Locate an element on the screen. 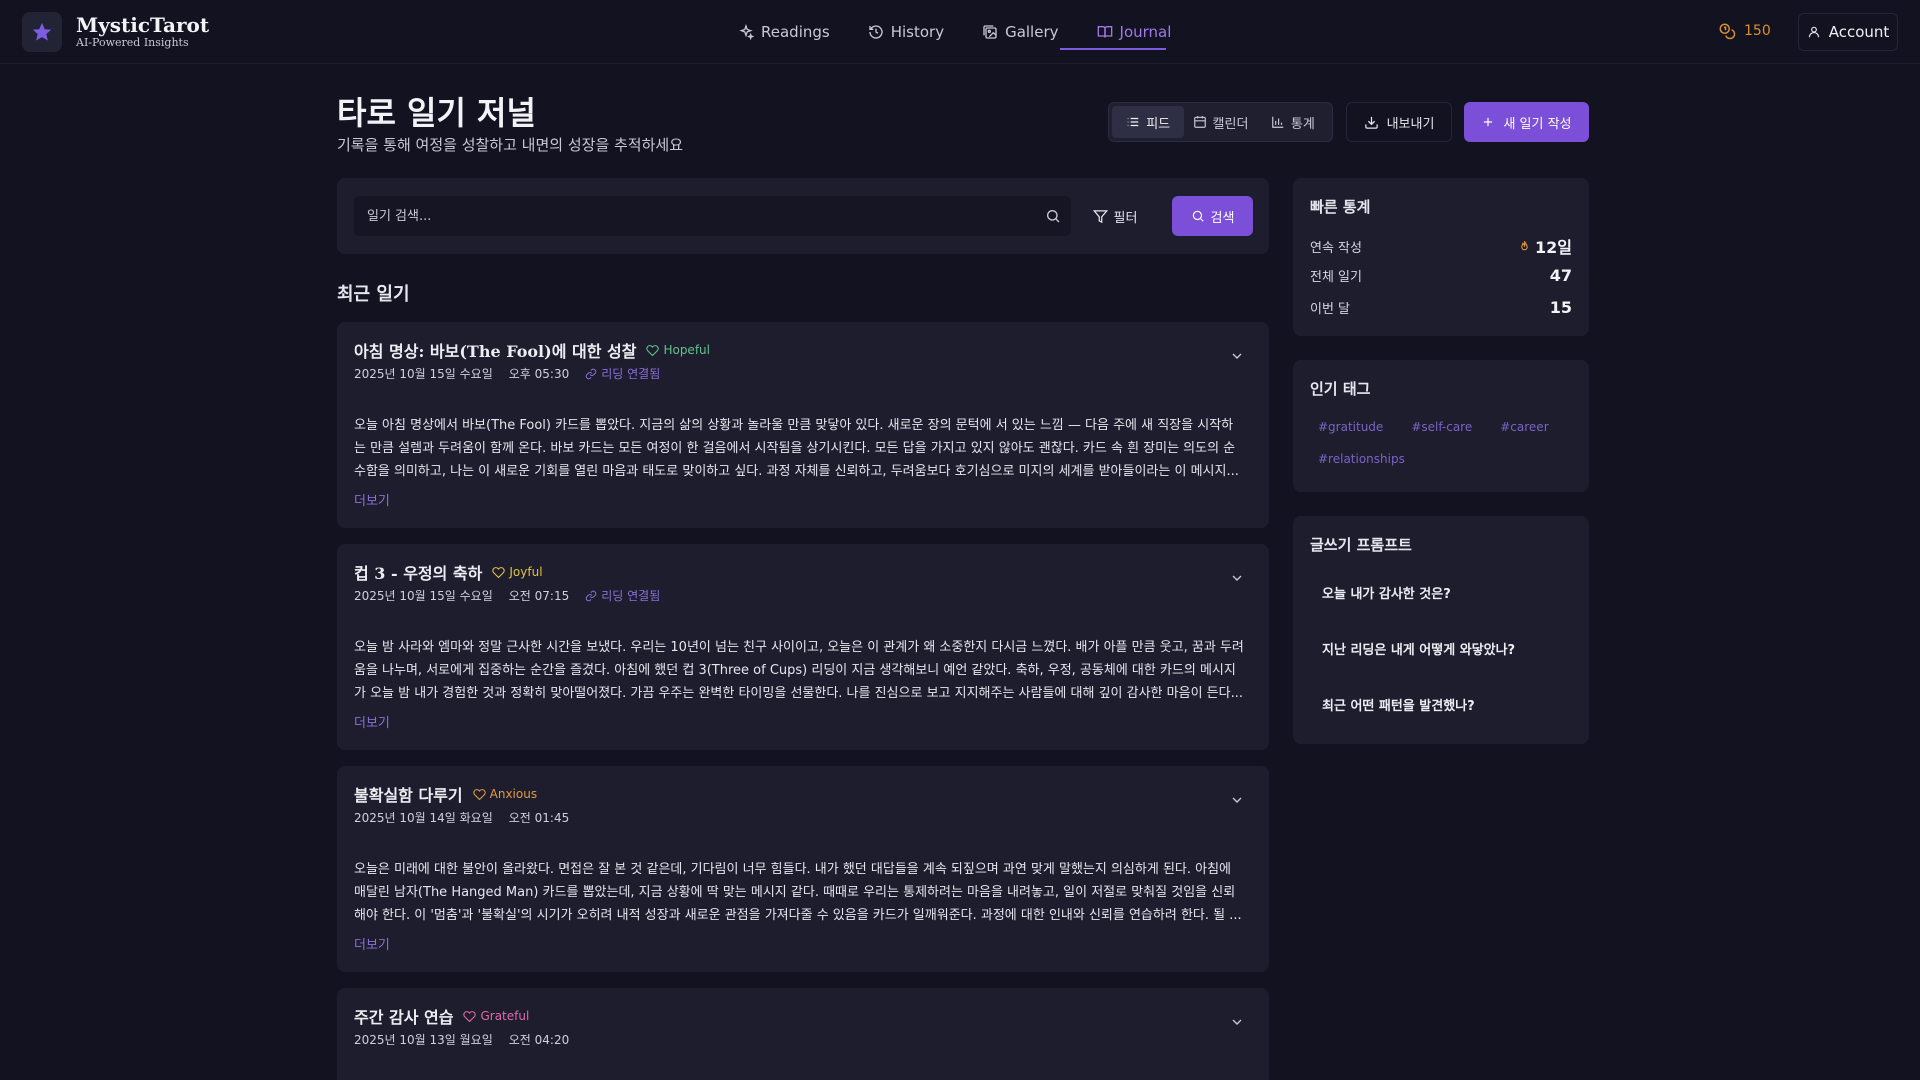 The width and height of the screenshot is (1920, 1080). entry-title-row: 아침 명상: 바보(The Fool)에 대한 성찰 Hopeful is located at coordinates (532, 350).